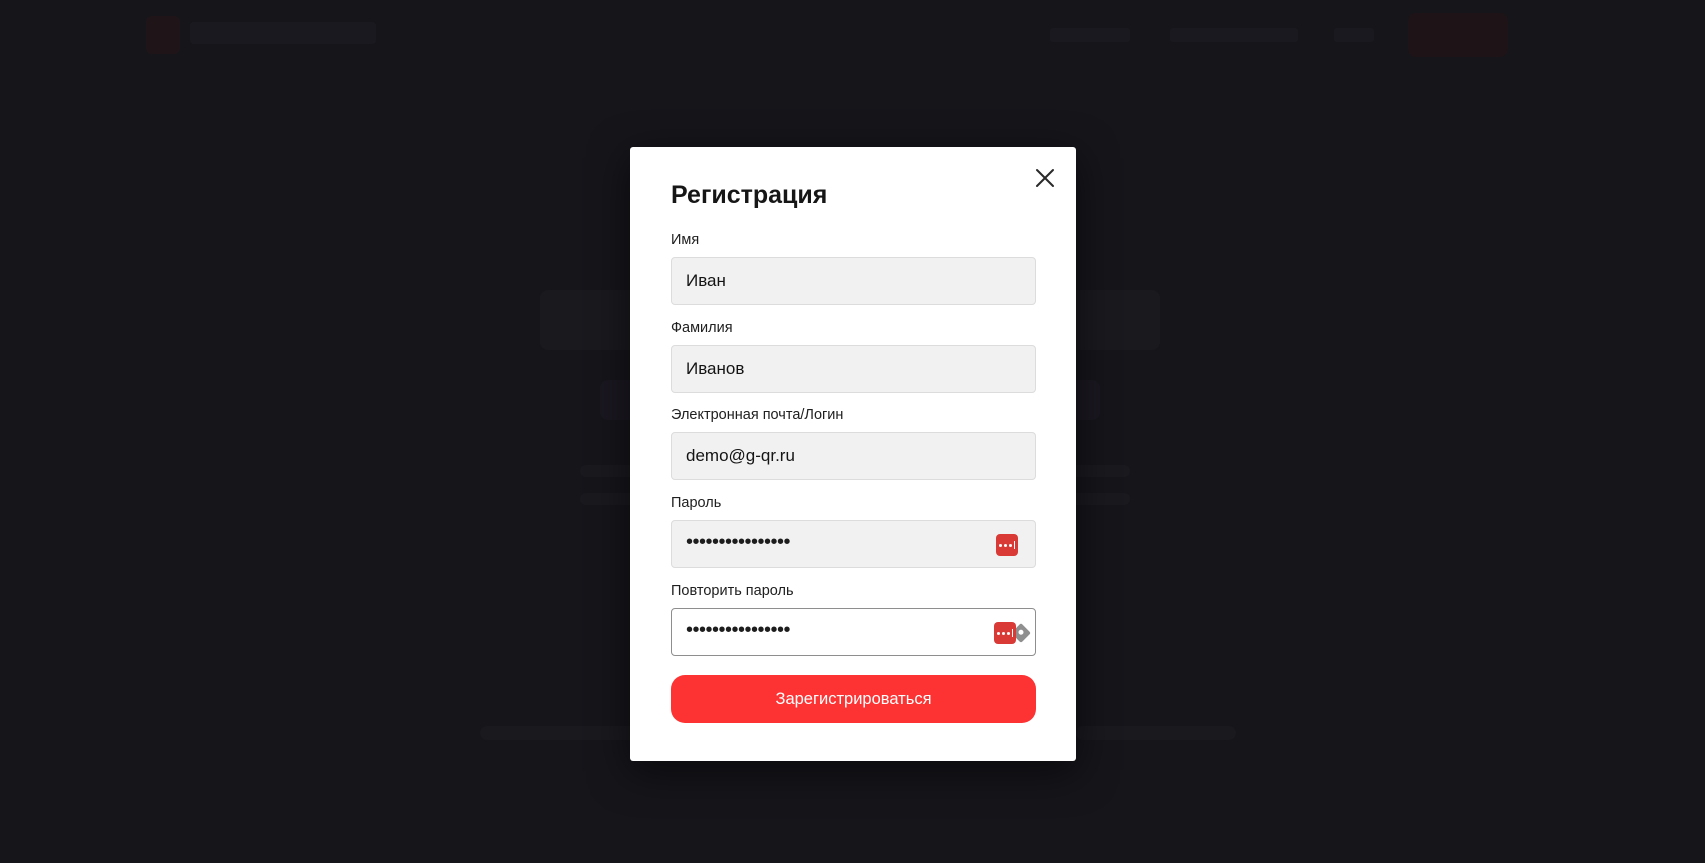 The width and height of the screenshot is (1705, 863). Describe the element at coordinates (853, 699) in the screenshot. I see `register-button: Зарегистрироваться` at that location.